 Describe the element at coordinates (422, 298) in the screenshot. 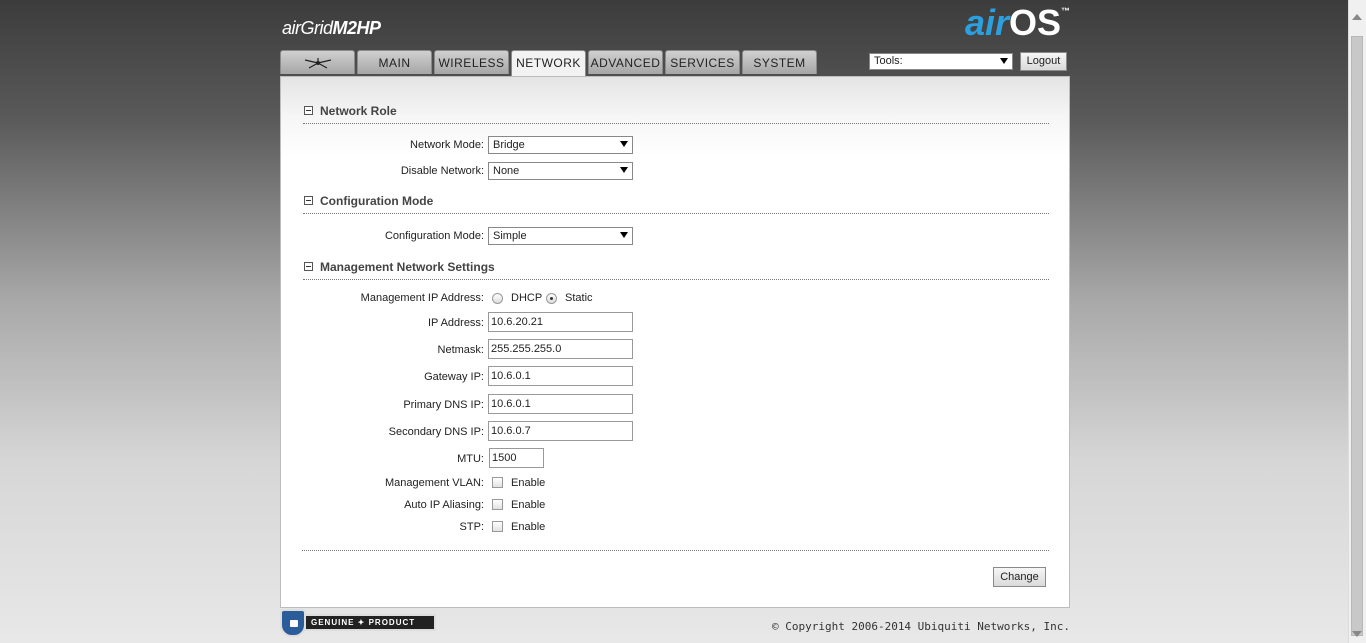

I see `management-ip-label: Management IP Address:` at that location.